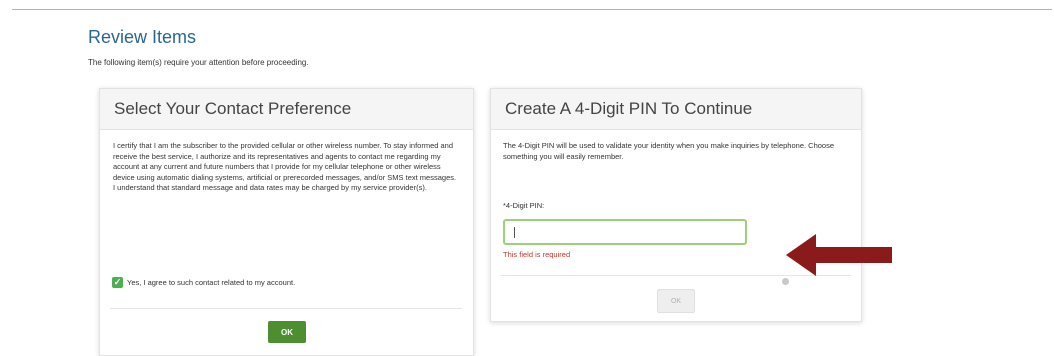 The image size is (1054, 356). I want to click on red-arrow-icon, so click(839, 255).